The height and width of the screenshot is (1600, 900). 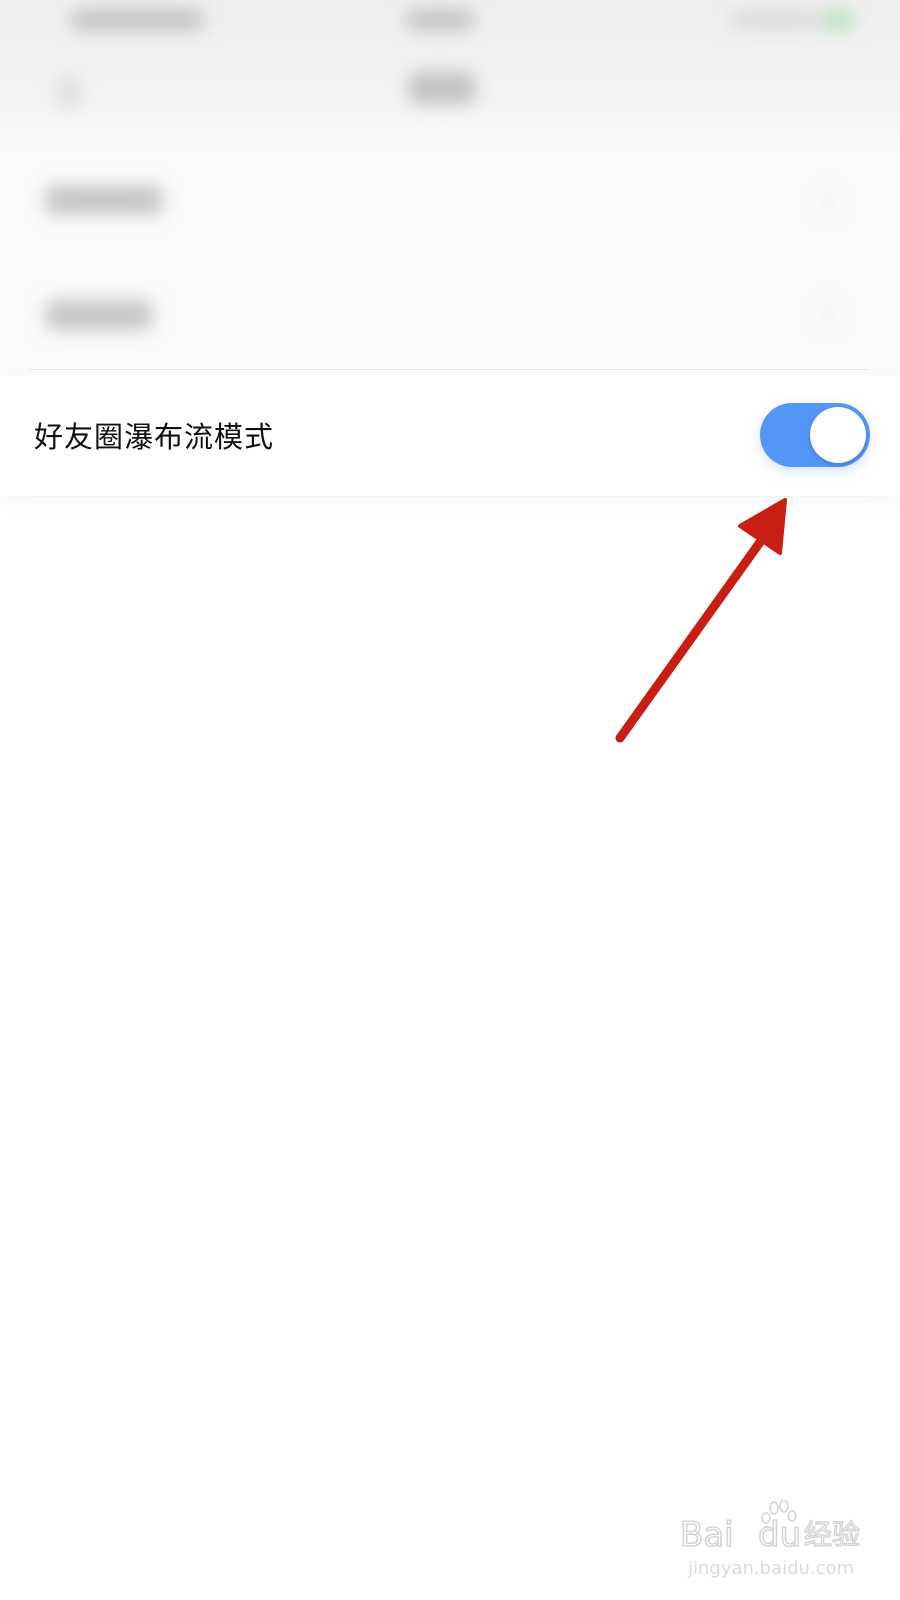 I want to click on blurred-status-time, so click(x=440, y=20).